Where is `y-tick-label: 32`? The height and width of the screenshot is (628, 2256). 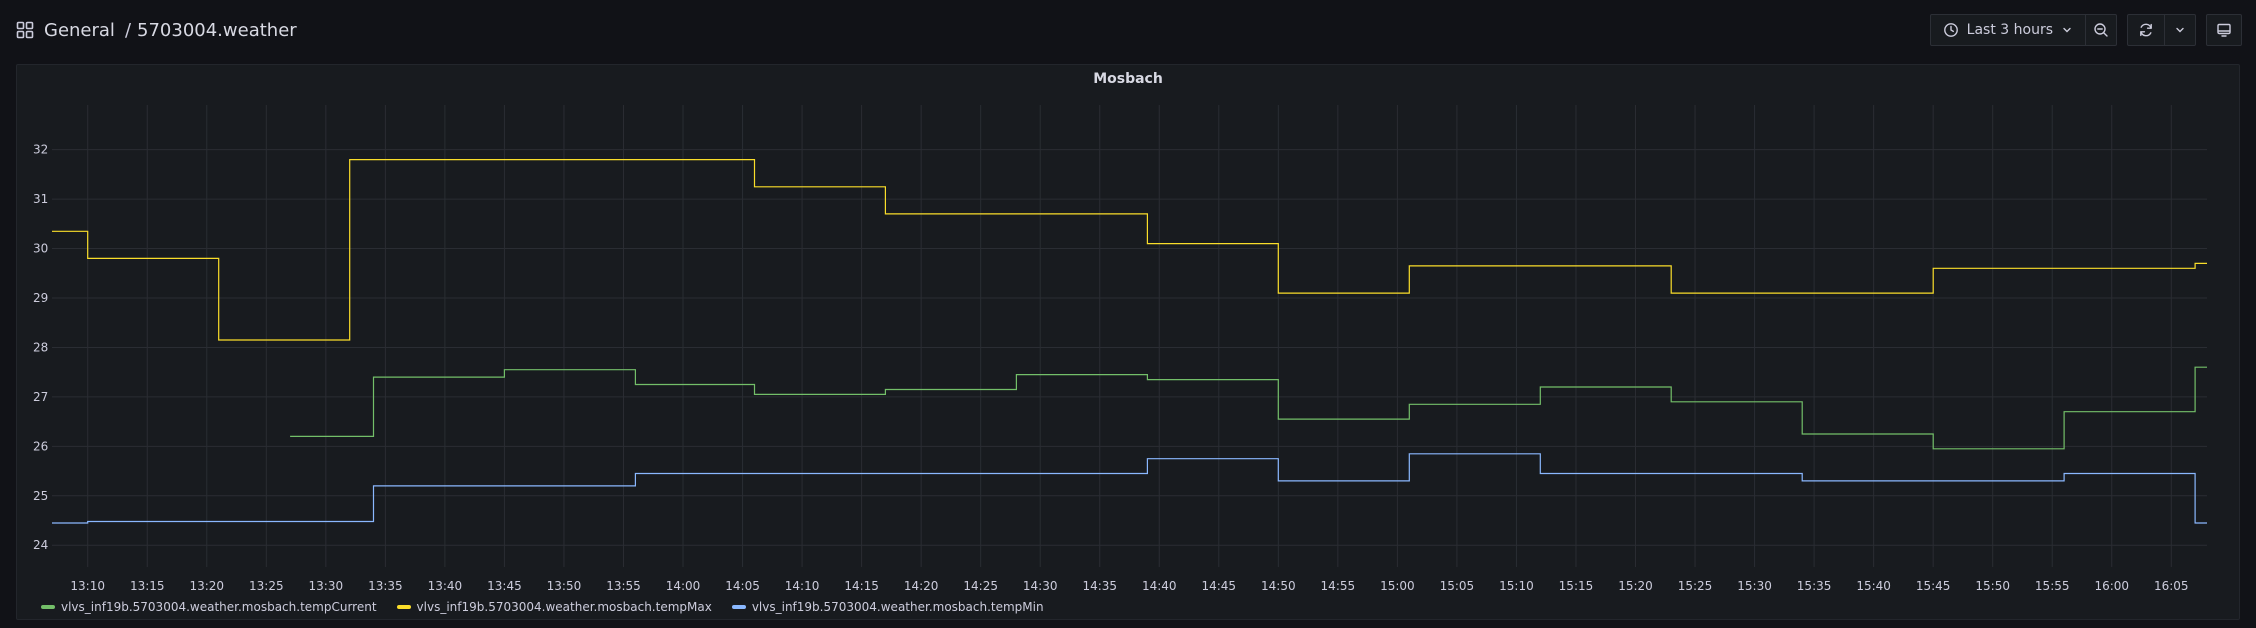 y-tick-label: 32 is located at coordinates (40, 150).